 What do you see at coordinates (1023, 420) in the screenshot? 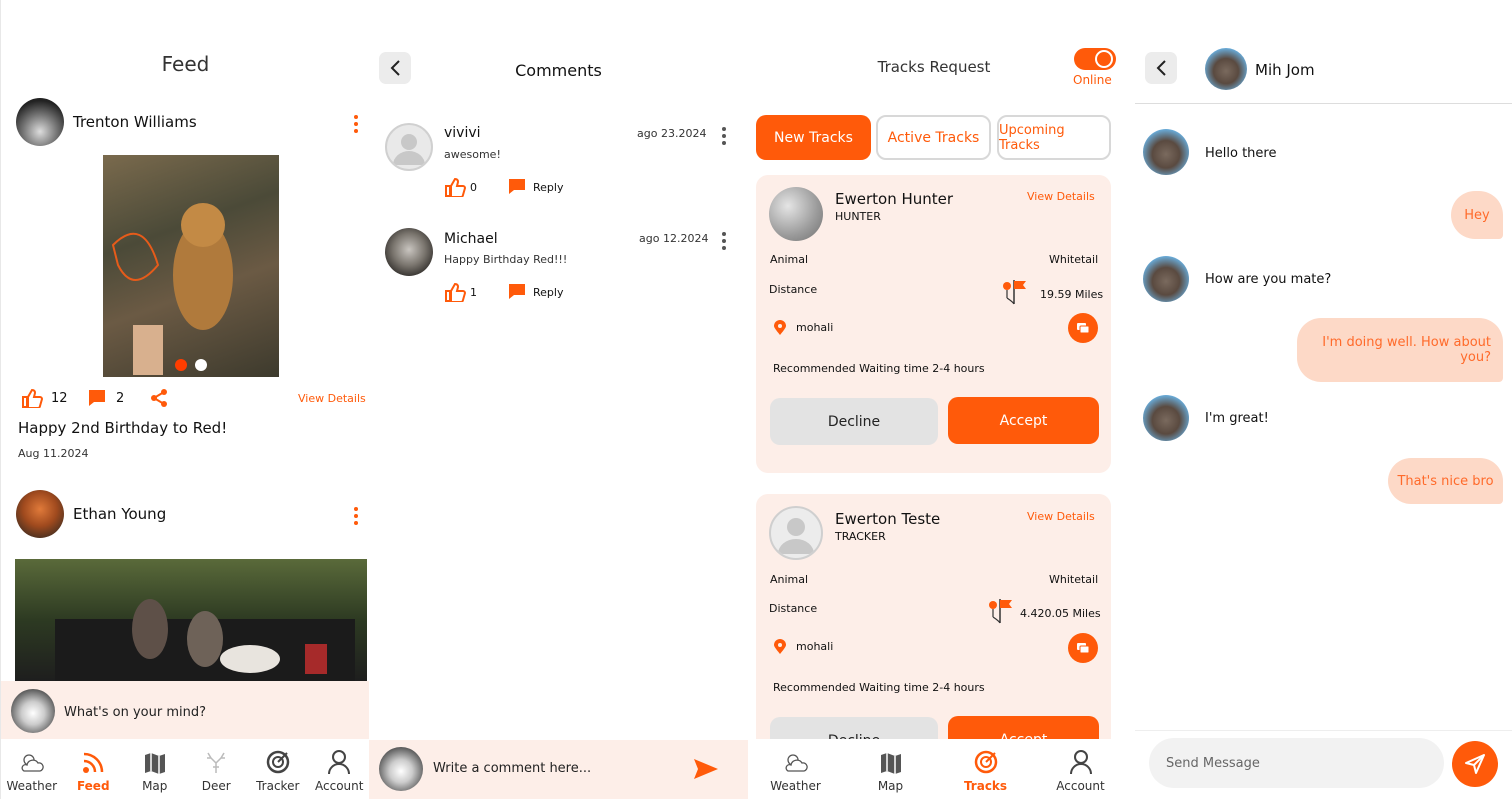
I see `accept-button: Accept` at bounding box center [1023, 420].